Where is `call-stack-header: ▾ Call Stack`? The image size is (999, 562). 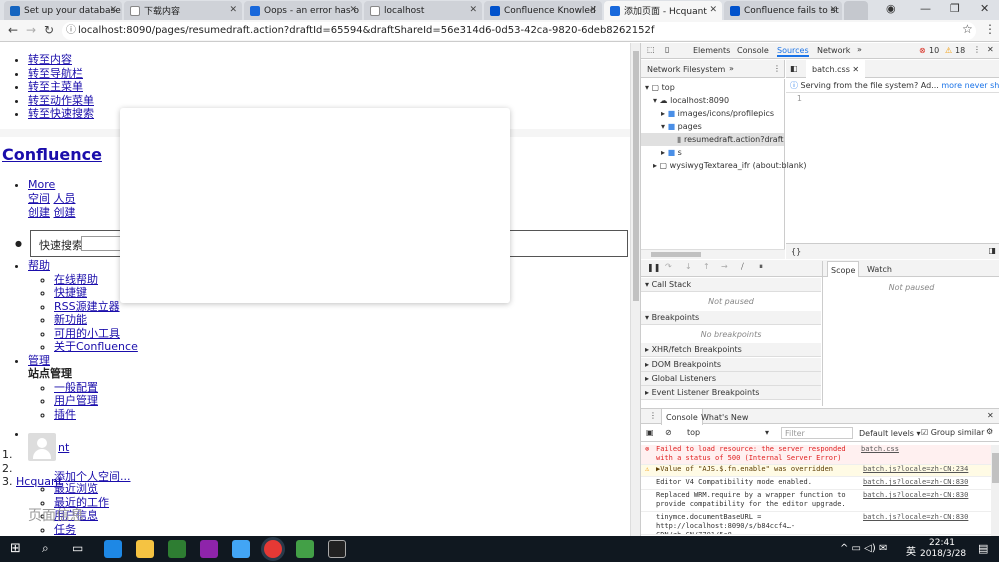 call-stack-header: ▾ Call Stack is located at coordinates (731, 285).